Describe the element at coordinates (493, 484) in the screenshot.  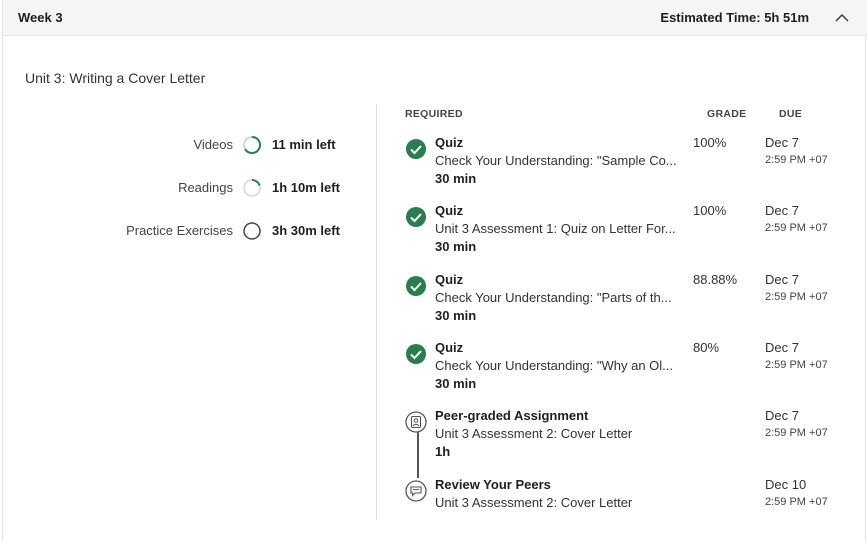
I see `item-type: Review Your Peers` at that location.